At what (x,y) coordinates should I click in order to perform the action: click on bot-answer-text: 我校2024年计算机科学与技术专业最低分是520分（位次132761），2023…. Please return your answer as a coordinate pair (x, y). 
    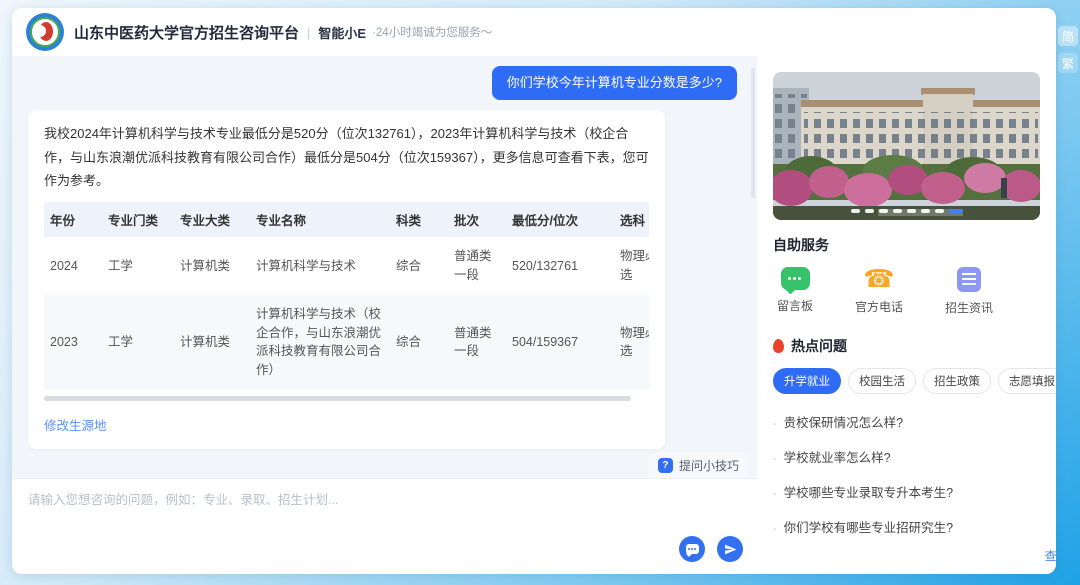
    Looking at the image, I should click on (346, 157).